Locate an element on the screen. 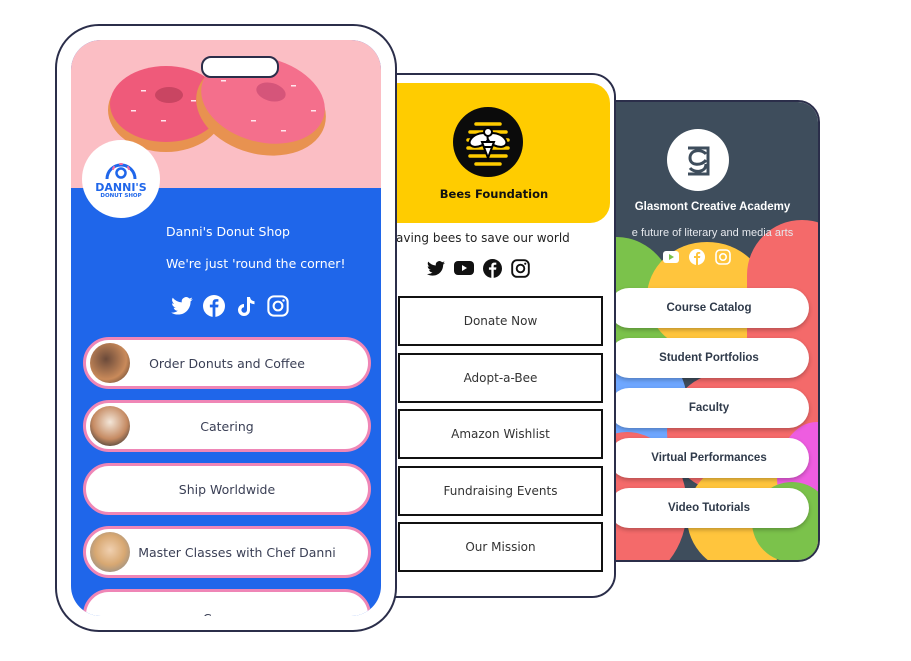 The image size is (911, 661). link-button-our-mission: Our Mission is located at coordinates (500, 547).